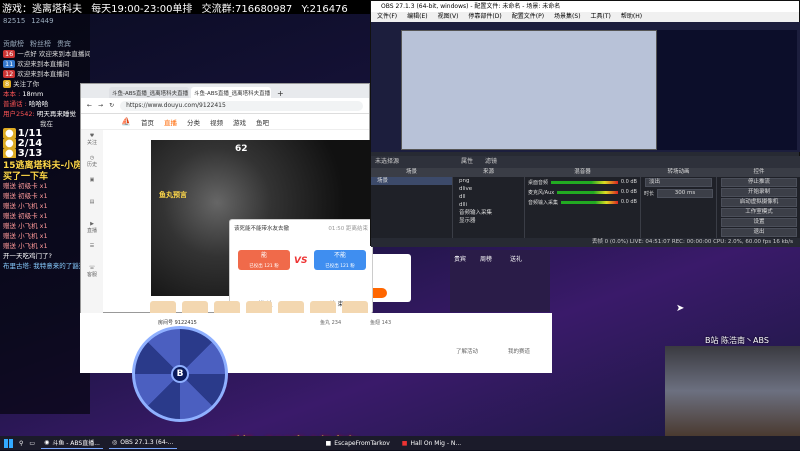  I want to click on studio-mode-button: 工作室模式, so click(759, 212).